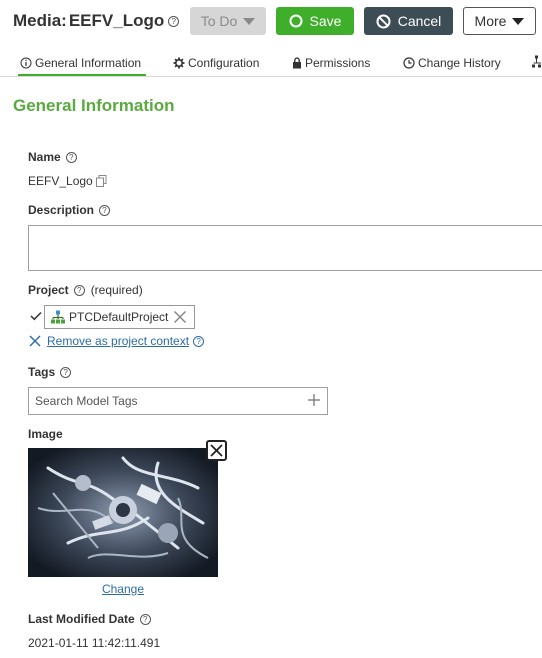  Describe the element at coordinates (419, 21) in the screenshot. I see `cancel-button-label: Cancel` at that location.